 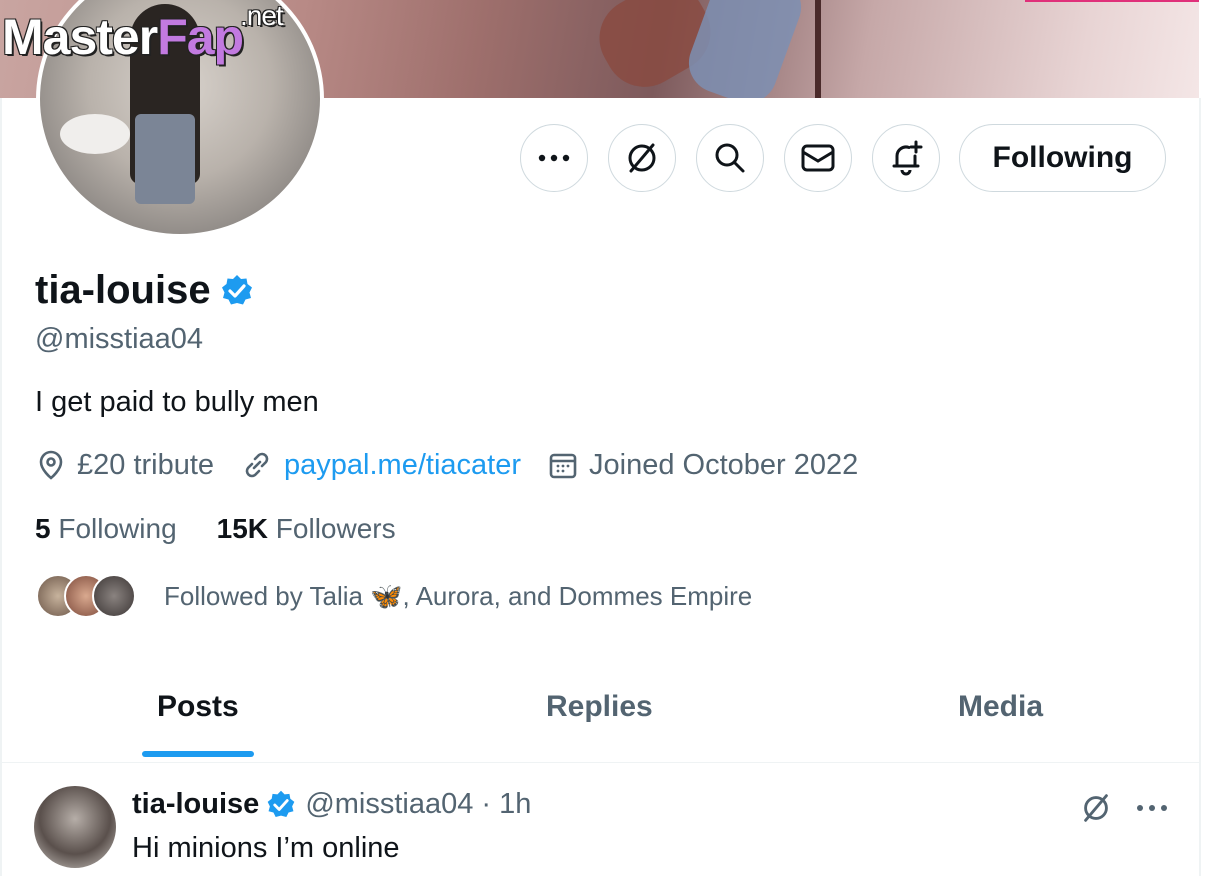 What do you see at coordinates (1200, 487) in the screenshot?
I see `column-divider` at bounding box center [1200, 487].